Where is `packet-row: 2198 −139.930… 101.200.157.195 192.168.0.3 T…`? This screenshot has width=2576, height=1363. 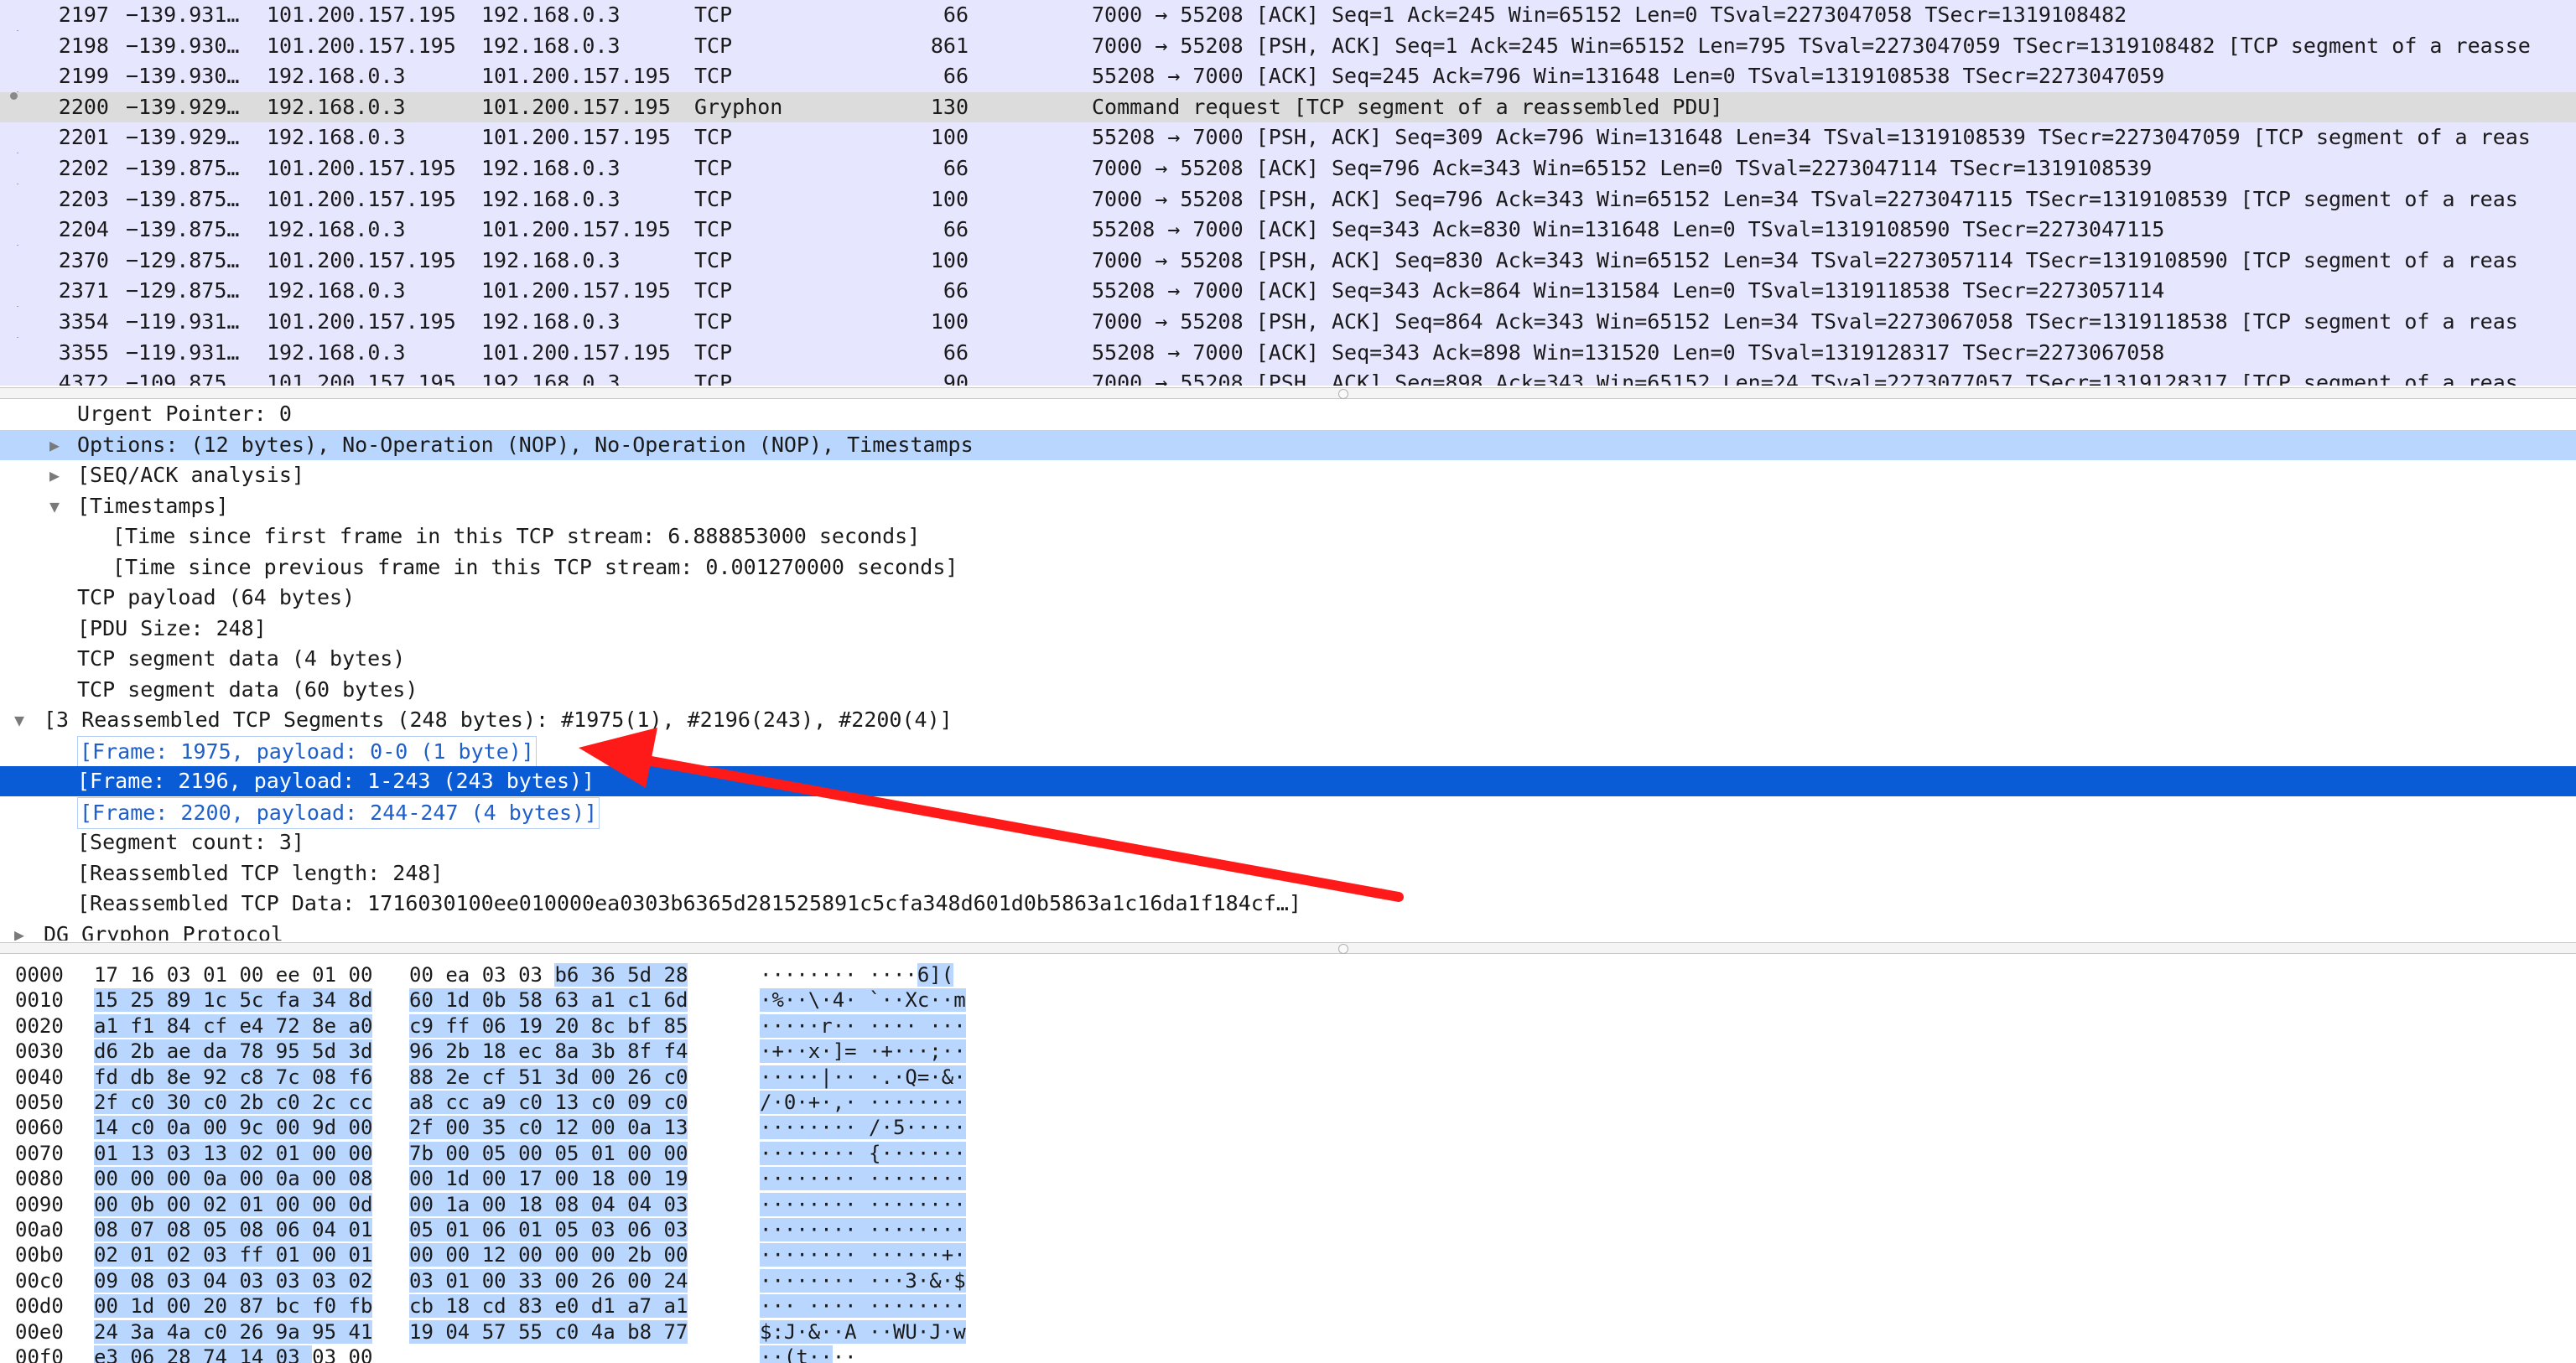 packet-row: 2198 −139.930… 101.200.157.195 192.168.0.3 T… is located at coordinates (1288, 46).